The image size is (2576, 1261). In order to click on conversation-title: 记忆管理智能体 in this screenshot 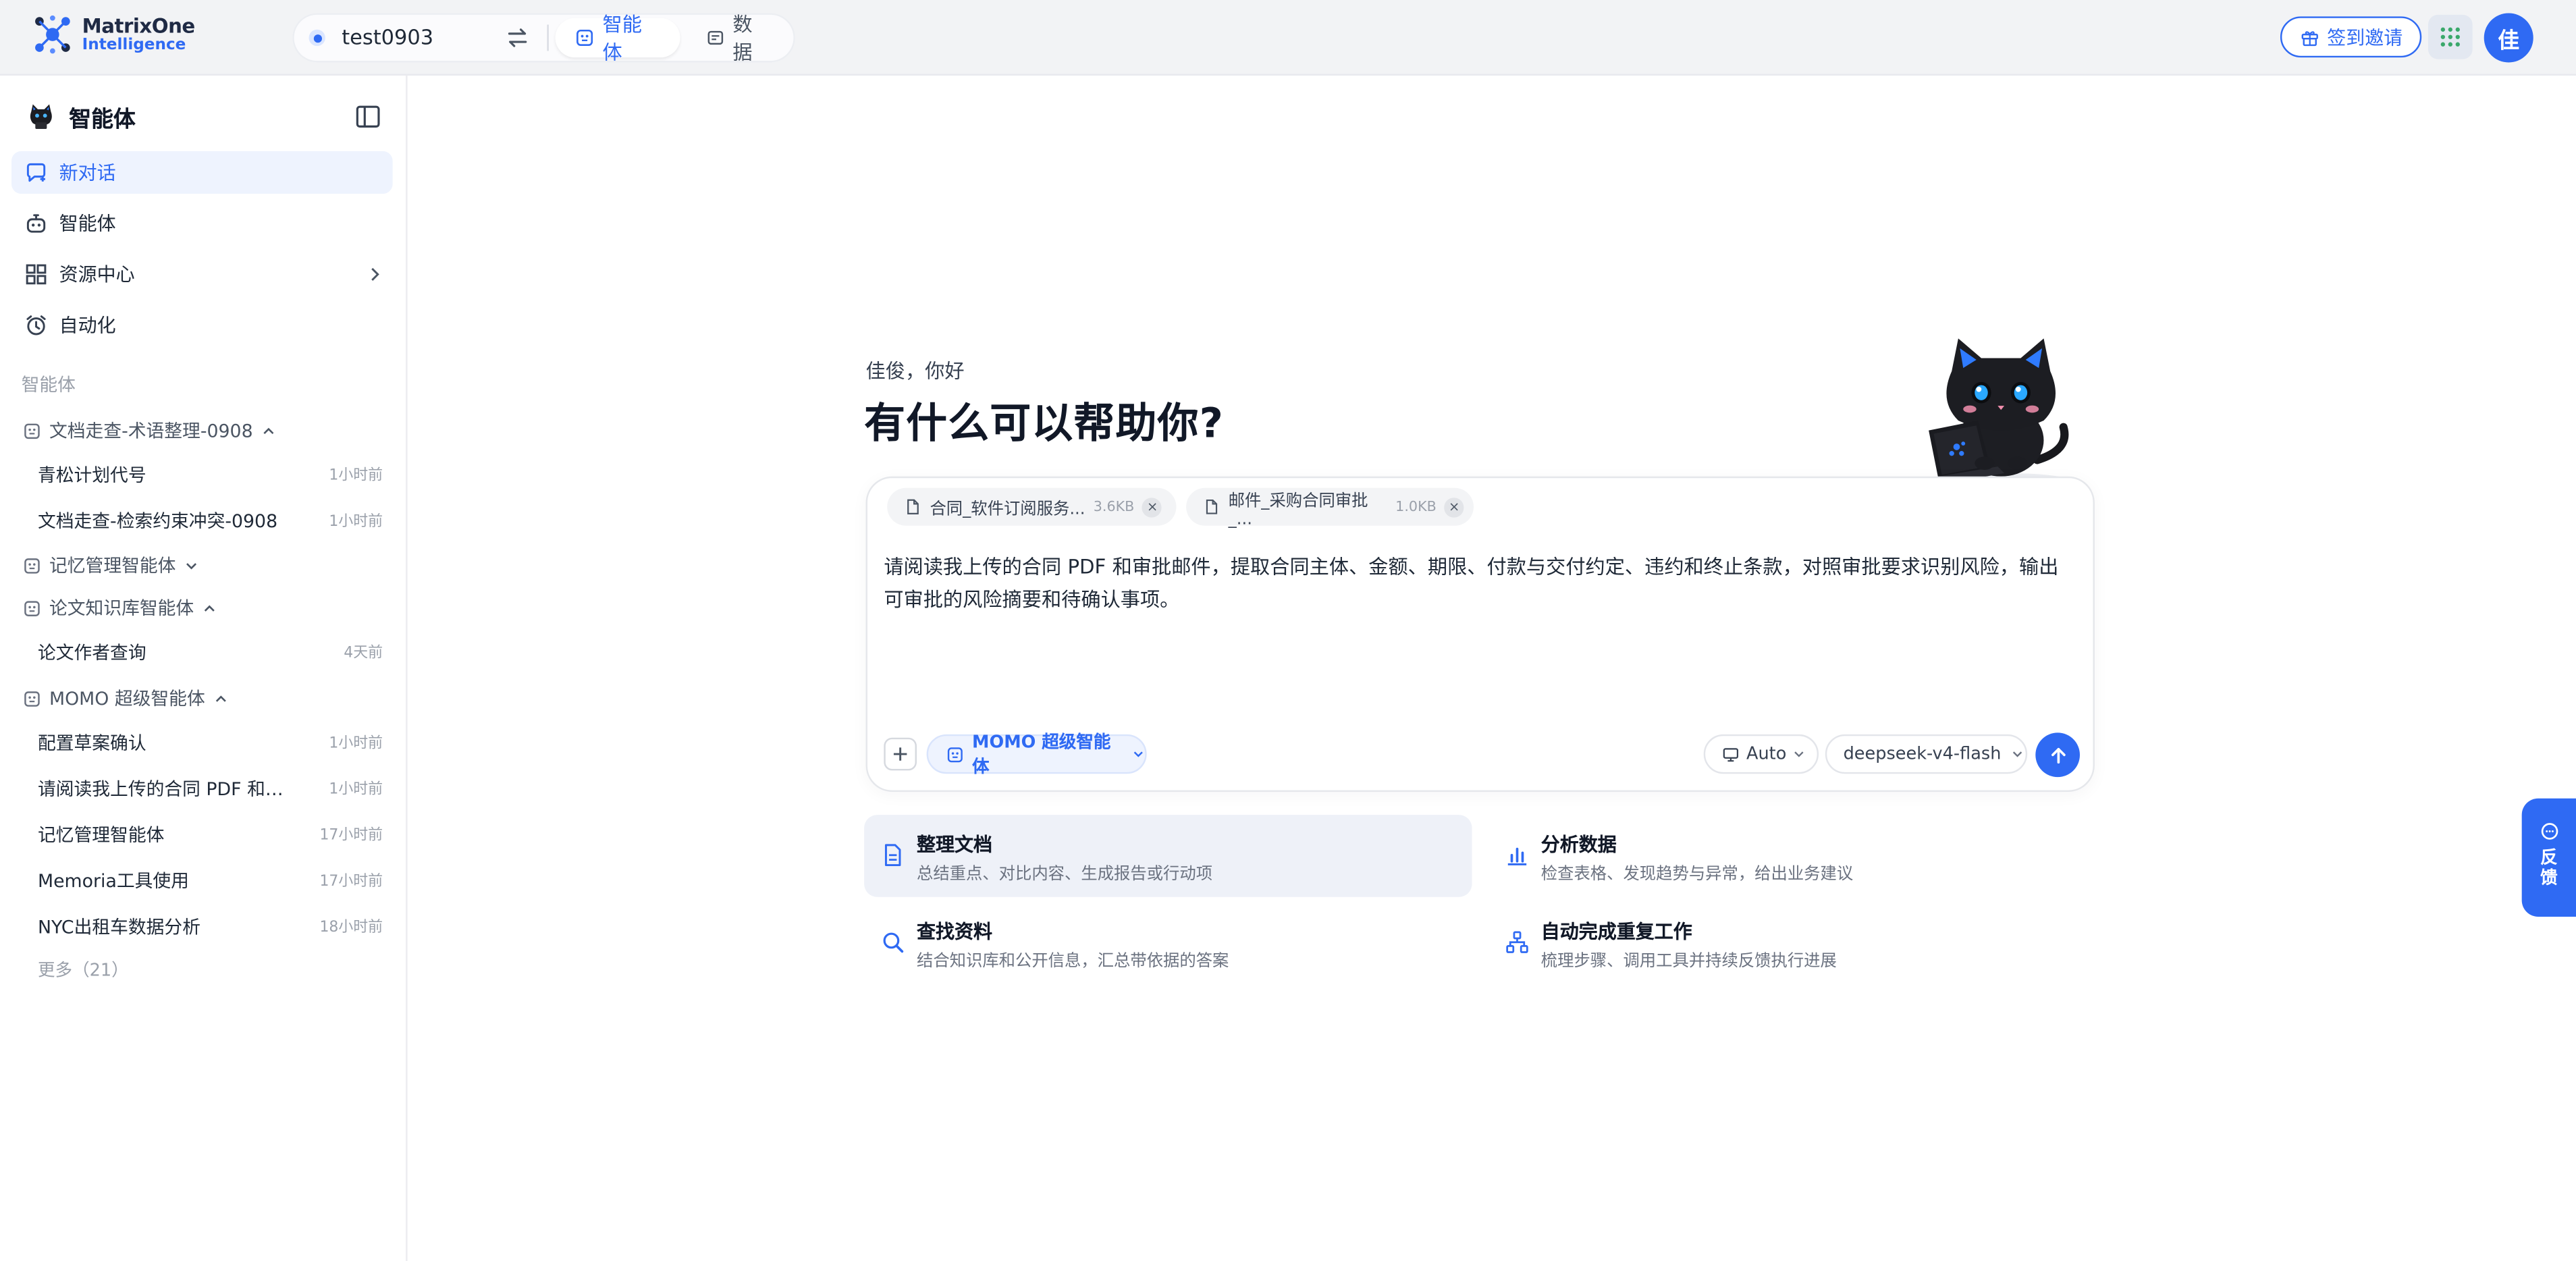, I will do `click(101, 835)`.